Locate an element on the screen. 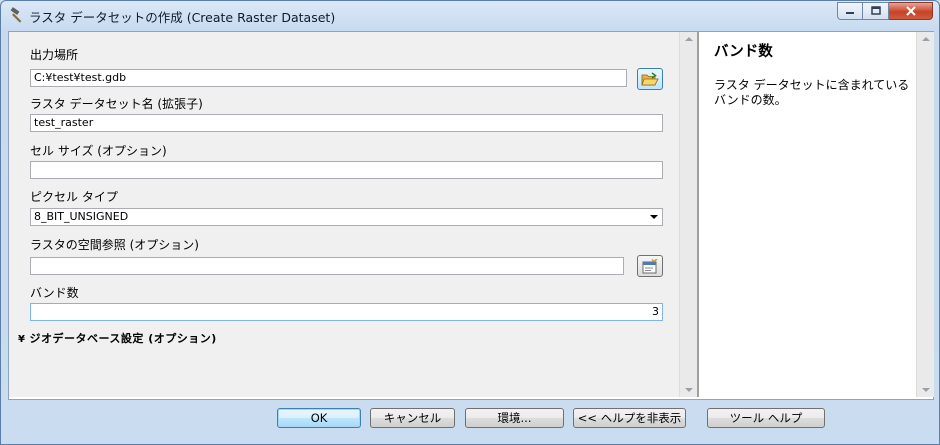  cancel-button: キャンセル is located at coordinates (412, 418).